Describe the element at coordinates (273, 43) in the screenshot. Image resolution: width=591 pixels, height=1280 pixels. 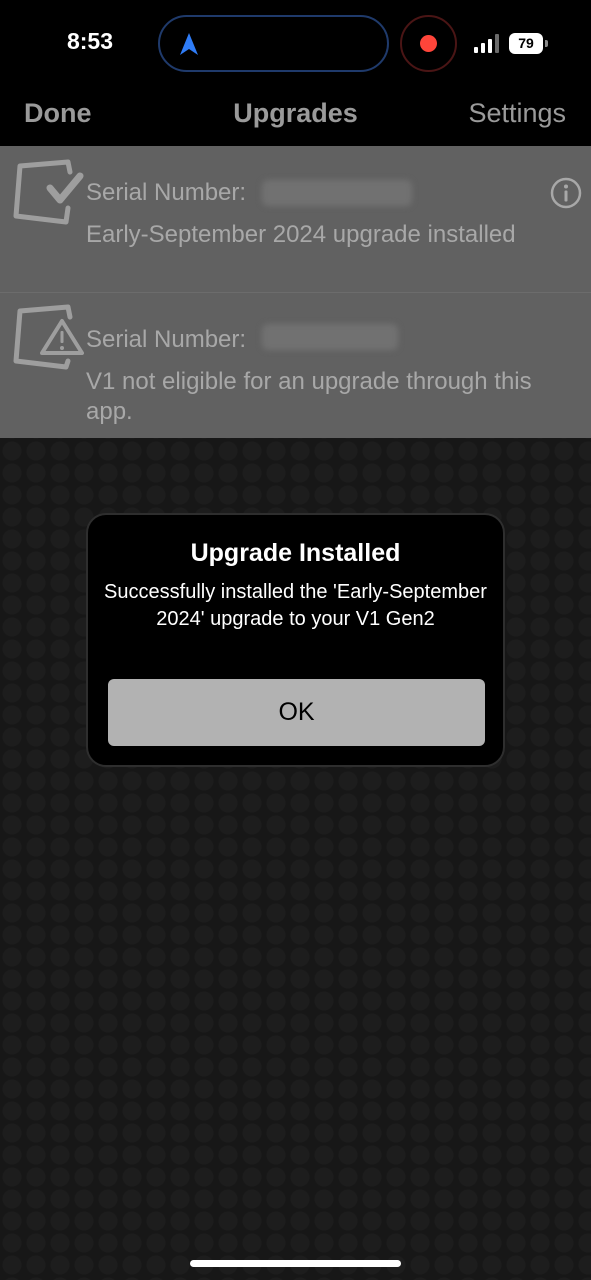
I see `dynamic-island` at that location.